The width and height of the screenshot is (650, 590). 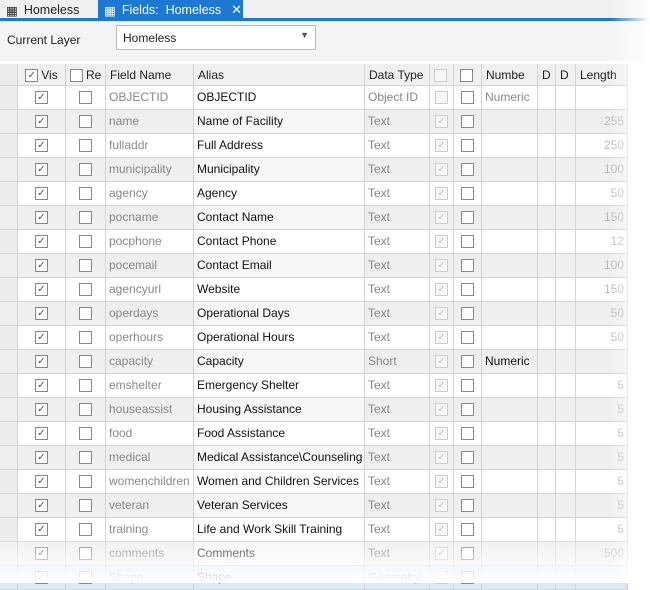 I want to click on tab-homeless-table: ▦ Homeless, so click(x=49, y=10).